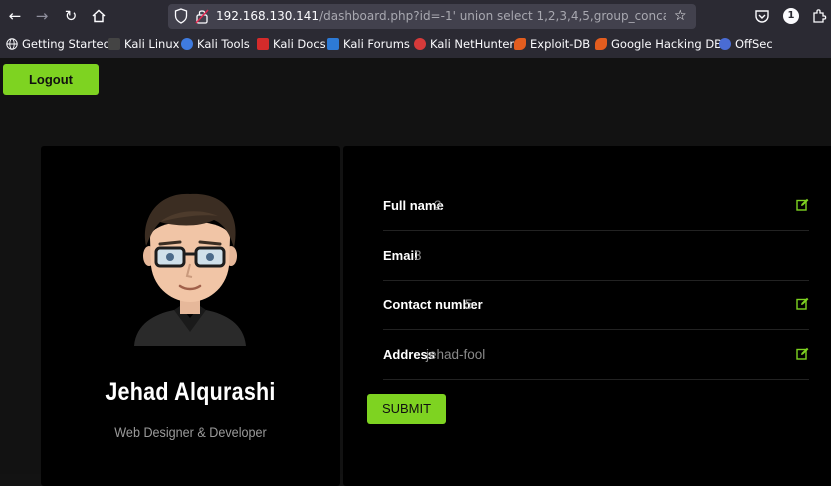 The width and height of the screenshot is (831, 486). Describe the element at coordinates (400, 255) in the screenshot. I see `field-label: Email` at that location.